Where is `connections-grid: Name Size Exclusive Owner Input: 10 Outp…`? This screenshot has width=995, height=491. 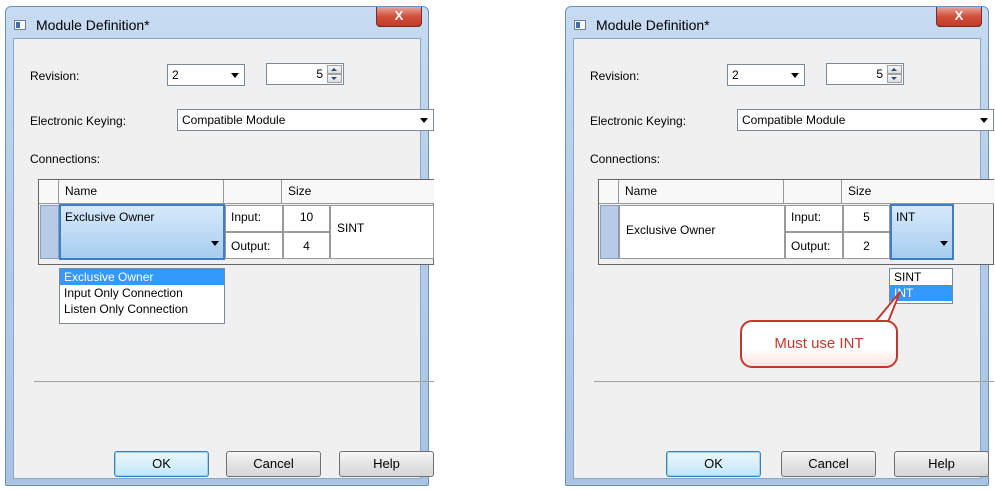 connections-grid: Name Size Exclusive Owner Input: 10 Outp… is located at coordinates (236, 222).